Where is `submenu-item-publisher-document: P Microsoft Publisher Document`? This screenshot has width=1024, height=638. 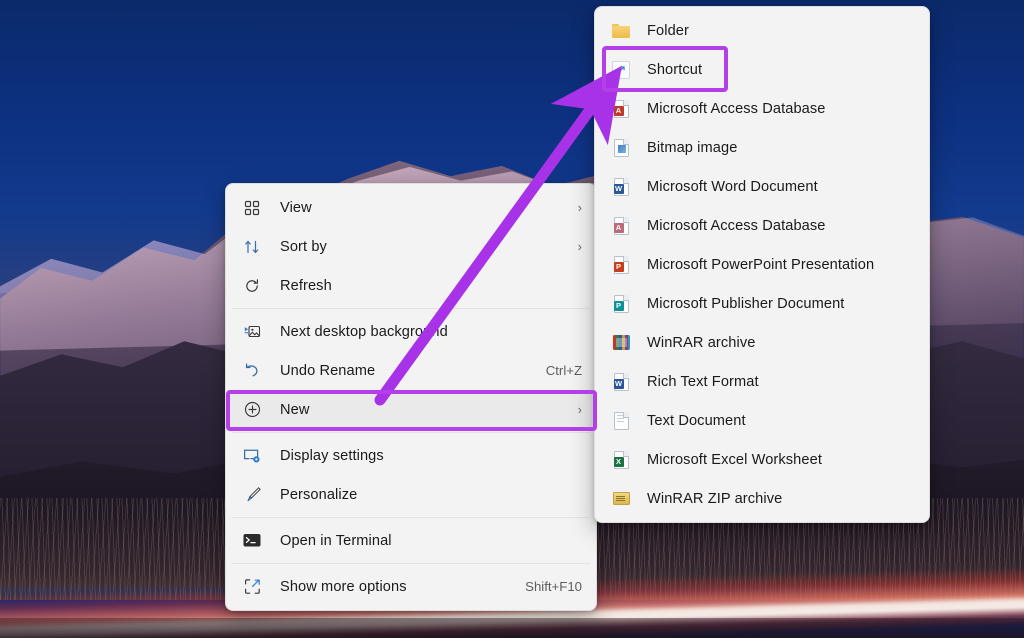 submenu-item-publisher-document: P Microsoft Publisher Document is located at coordinates (762, 303).